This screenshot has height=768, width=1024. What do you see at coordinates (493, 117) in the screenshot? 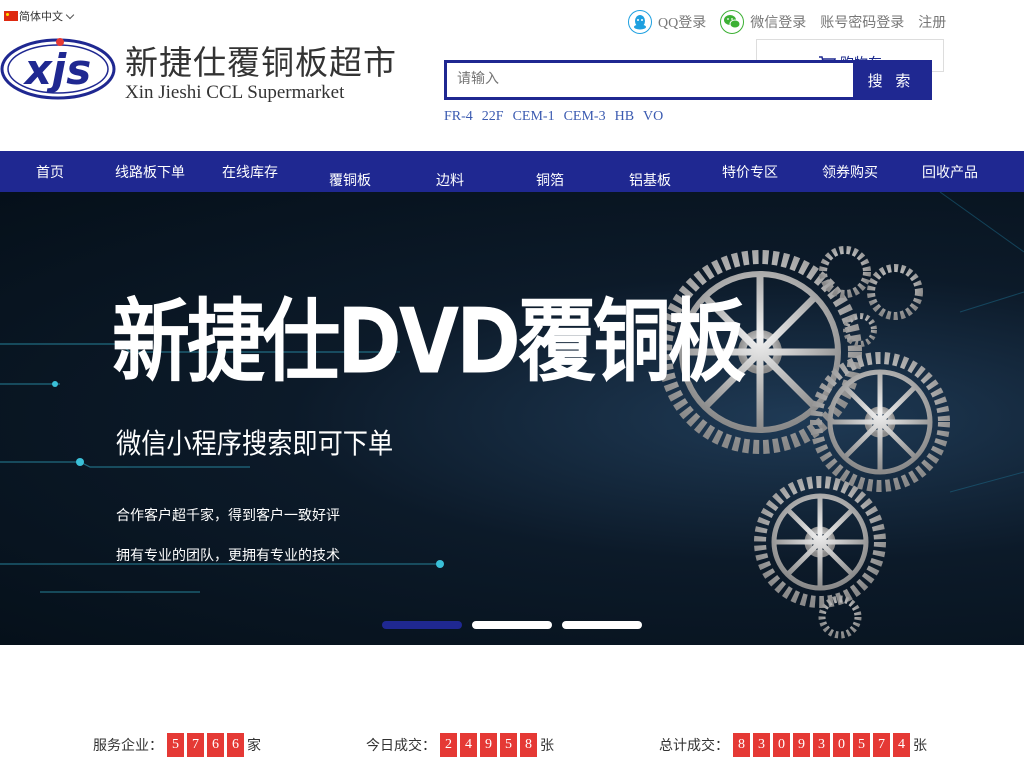
I see `hotword-link: 22F` at bounding box center [493, 117].